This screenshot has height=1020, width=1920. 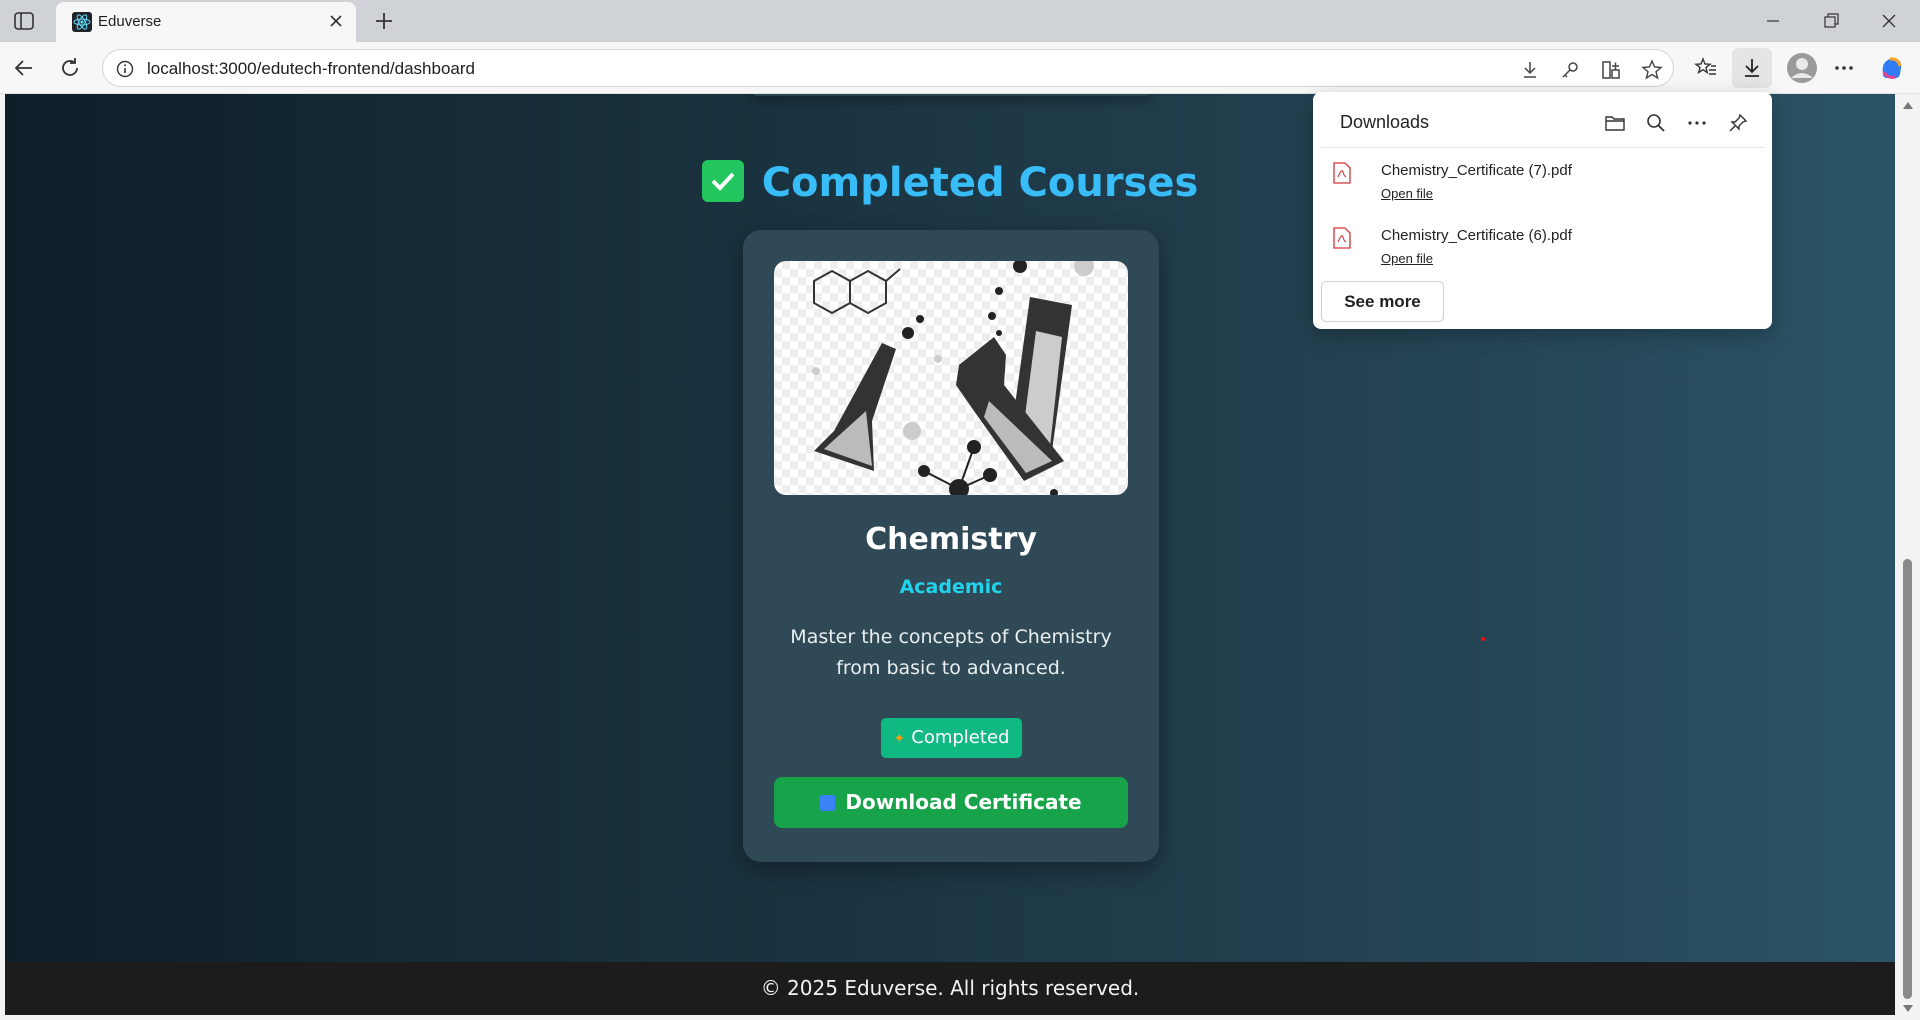 I want to click on tab-title: Eduverse, so click(x=130, y=21).